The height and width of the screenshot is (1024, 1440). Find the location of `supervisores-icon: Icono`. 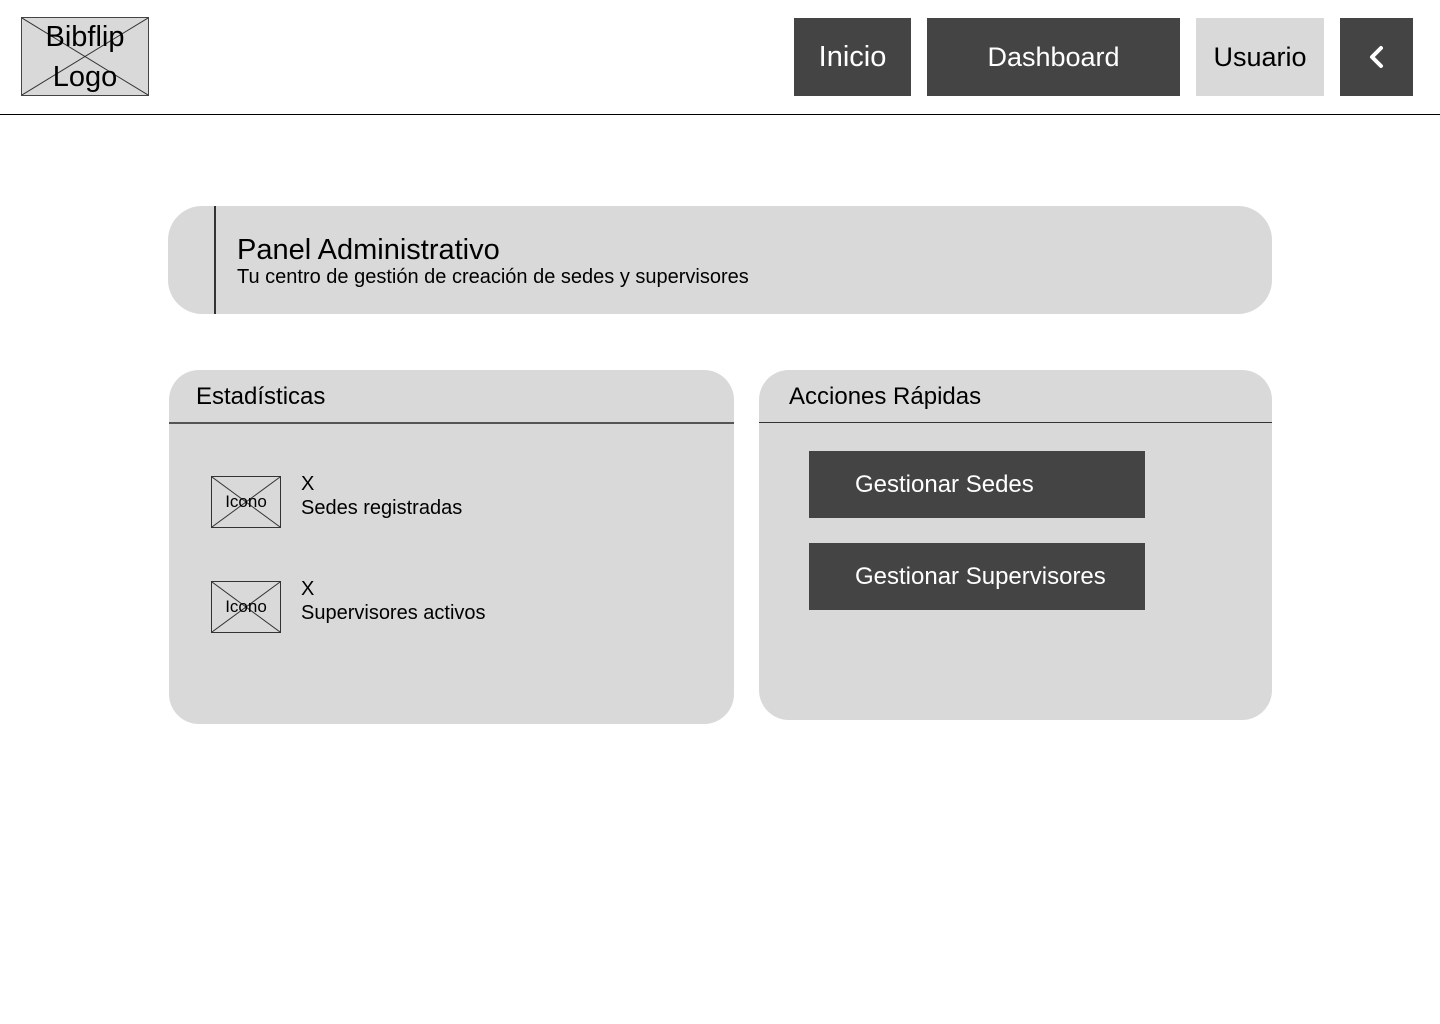

supervisores-icon: Icono is located at coordinates (246, 607).